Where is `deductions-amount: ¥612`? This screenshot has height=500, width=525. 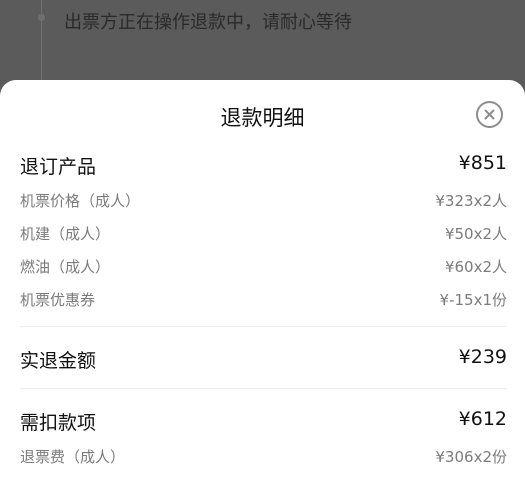
deductions-amount: ¥612 is located at coordinates (482, 419).